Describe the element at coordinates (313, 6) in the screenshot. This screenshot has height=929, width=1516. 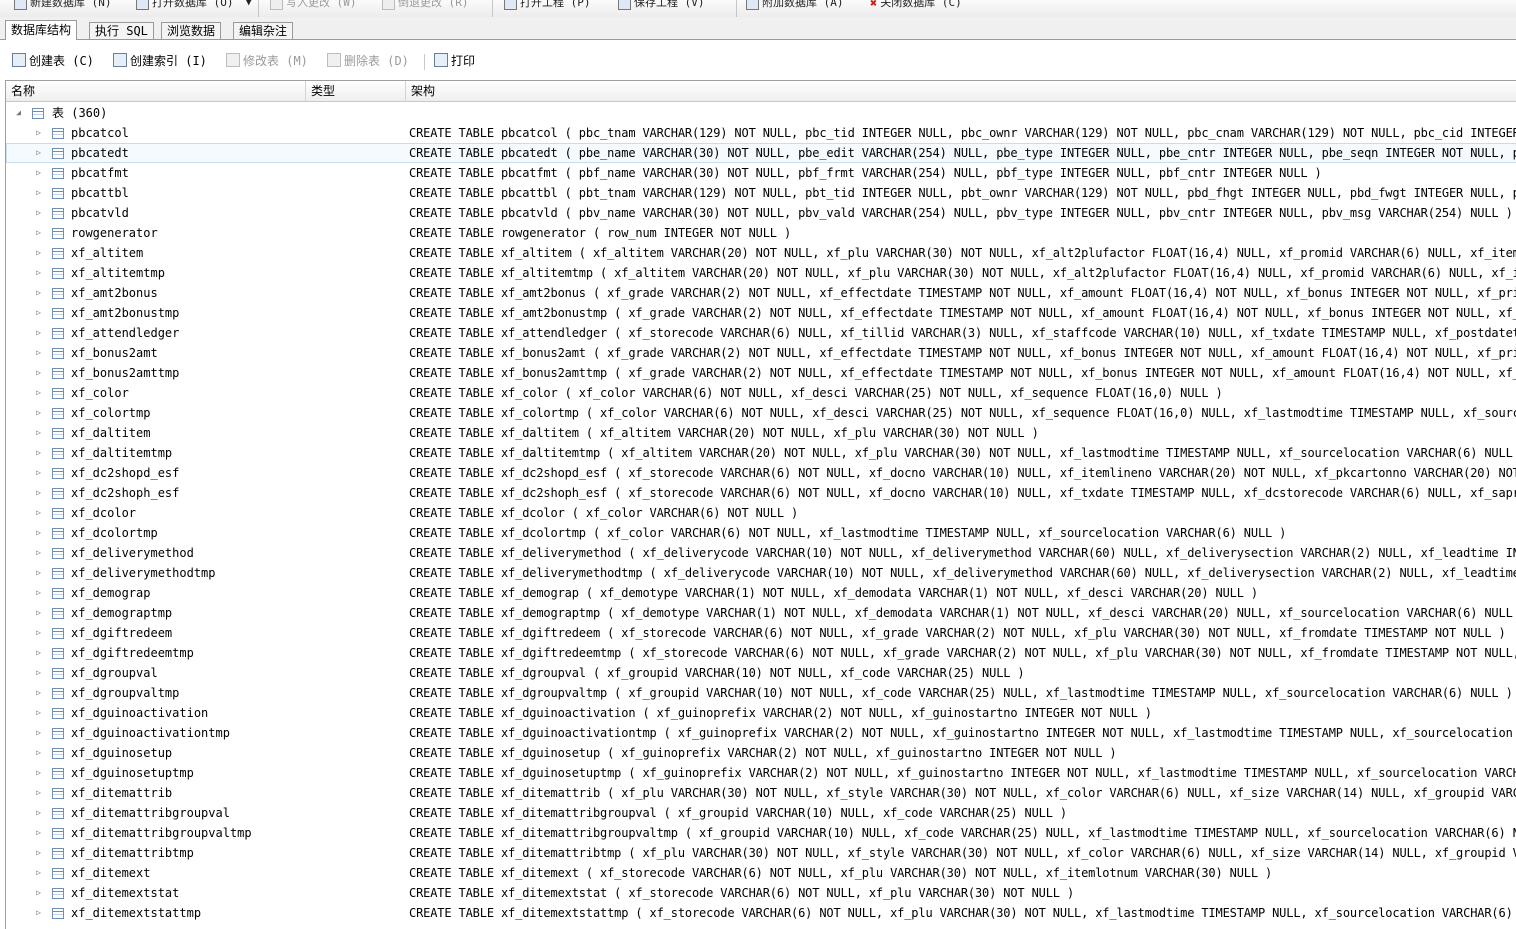
I see `write-changes-button: 写入更改 (W)` at that location.